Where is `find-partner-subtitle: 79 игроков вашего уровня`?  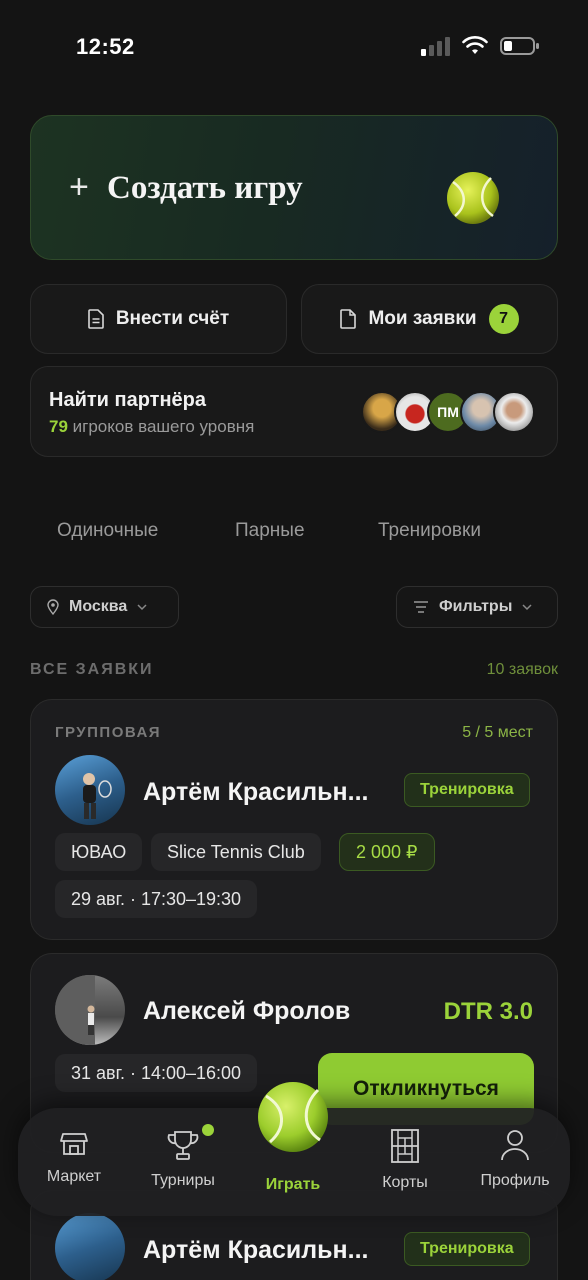
find-partner-subtitle: 79 игроков вашего уровня is located at coordinates (151, 427).